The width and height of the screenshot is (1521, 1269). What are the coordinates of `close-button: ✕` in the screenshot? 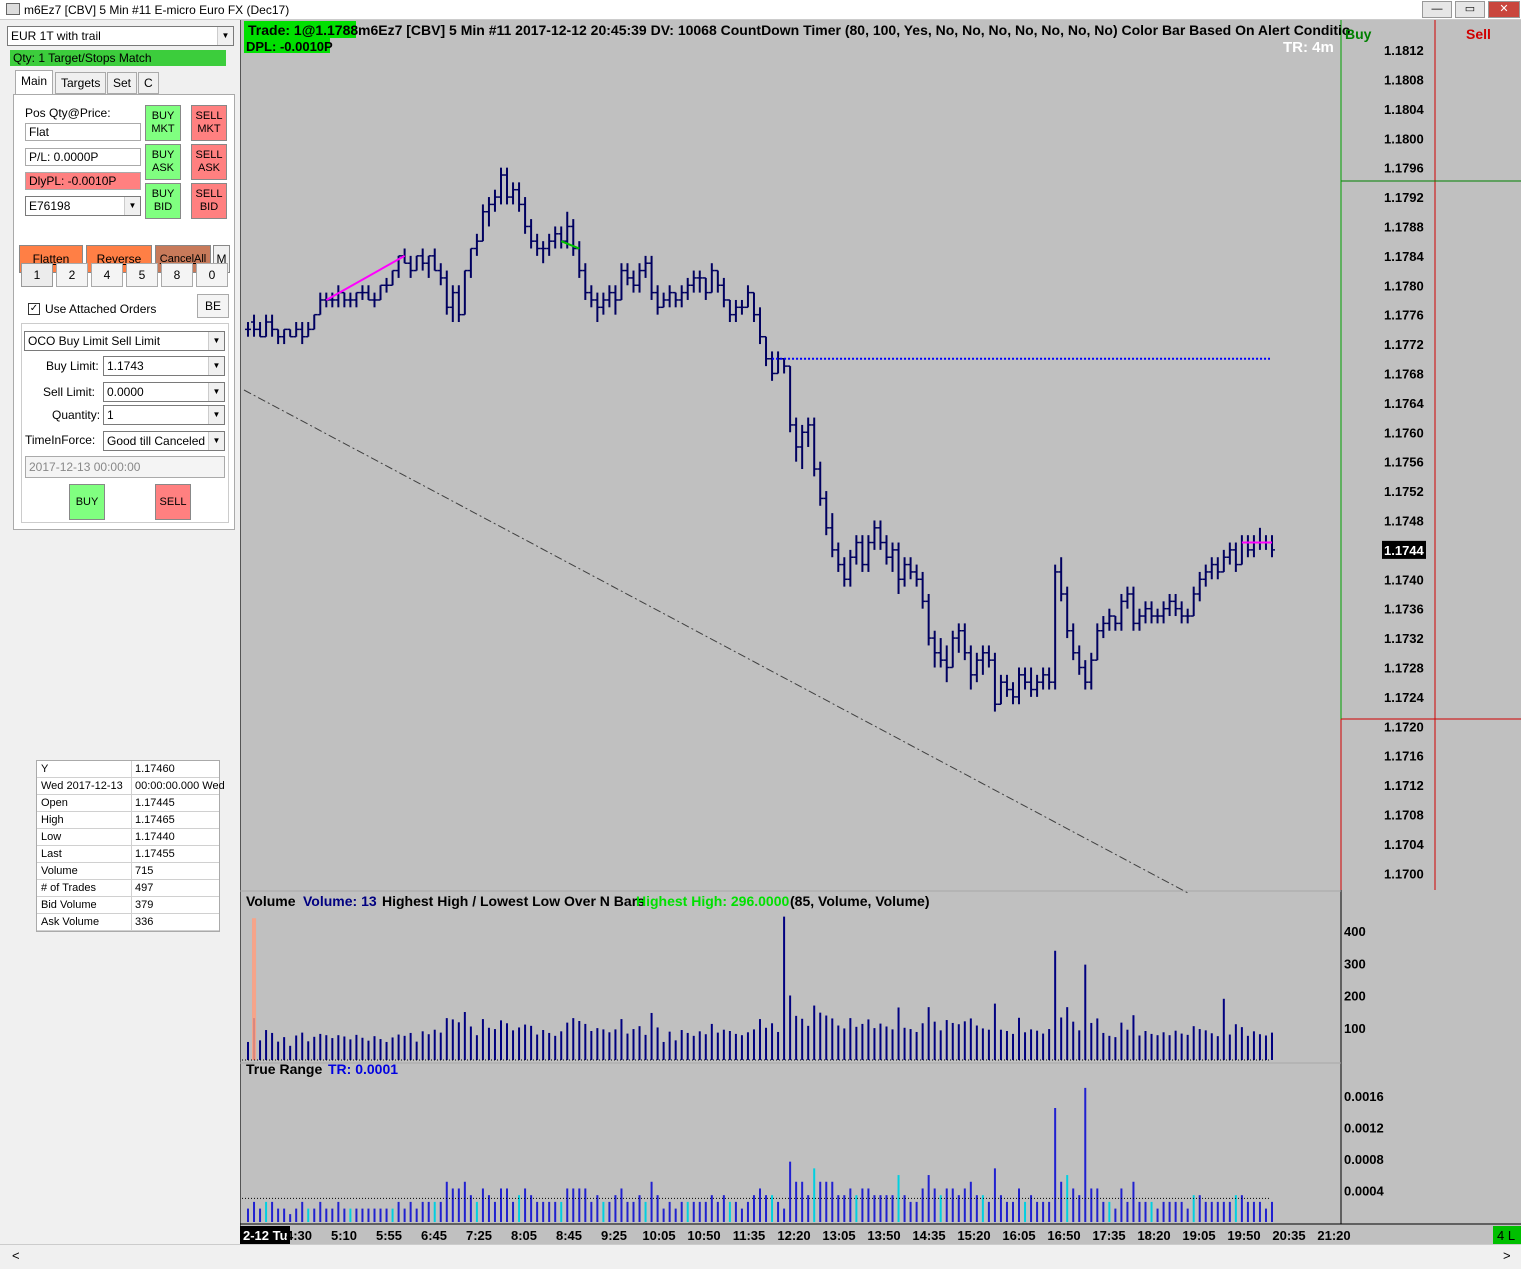 It's located at (1504, 9).